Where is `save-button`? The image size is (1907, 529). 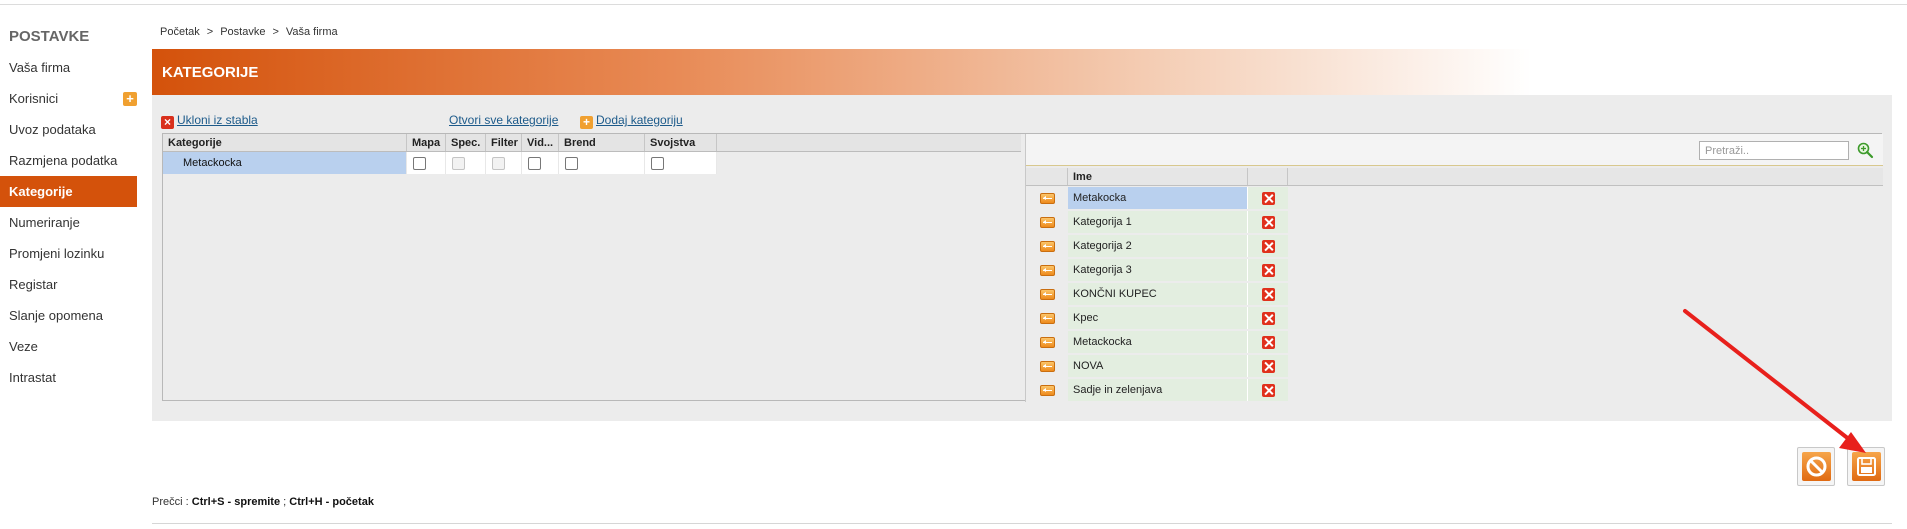
save-button is located at coordinates (1866, 466).